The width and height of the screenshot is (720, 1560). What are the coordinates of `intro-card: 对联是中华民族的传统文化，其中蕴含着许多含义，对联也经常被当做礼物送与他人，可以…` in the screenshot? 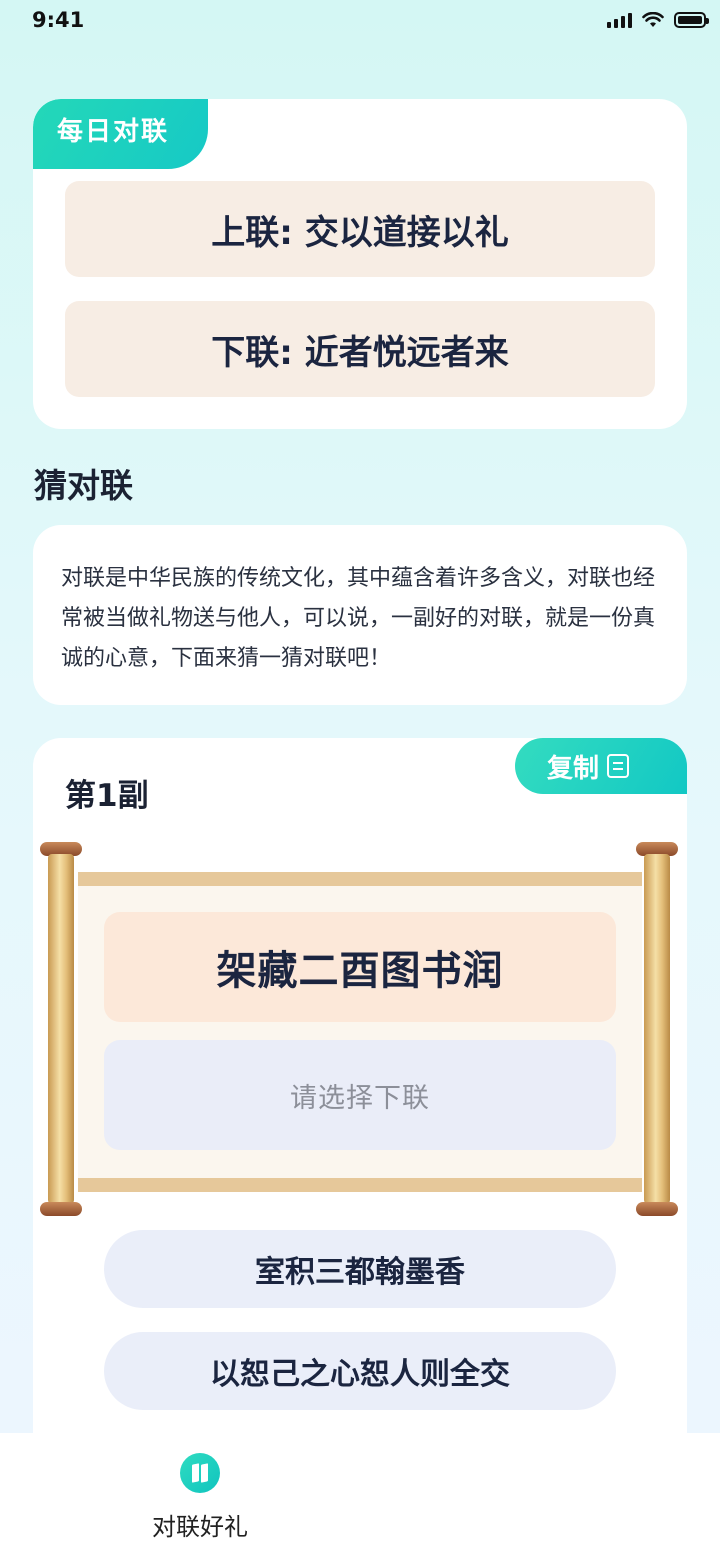 It's located at (360, 615).